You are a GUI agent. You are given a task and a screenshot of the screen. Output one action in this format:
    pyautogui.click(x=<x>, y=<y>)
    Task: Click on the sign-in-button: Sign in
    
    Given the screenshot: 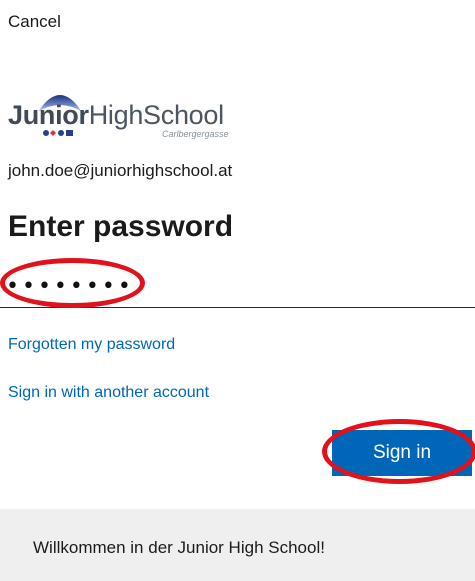 What is the action you would take?
    pyautogui.click(x=402, y=453)
    